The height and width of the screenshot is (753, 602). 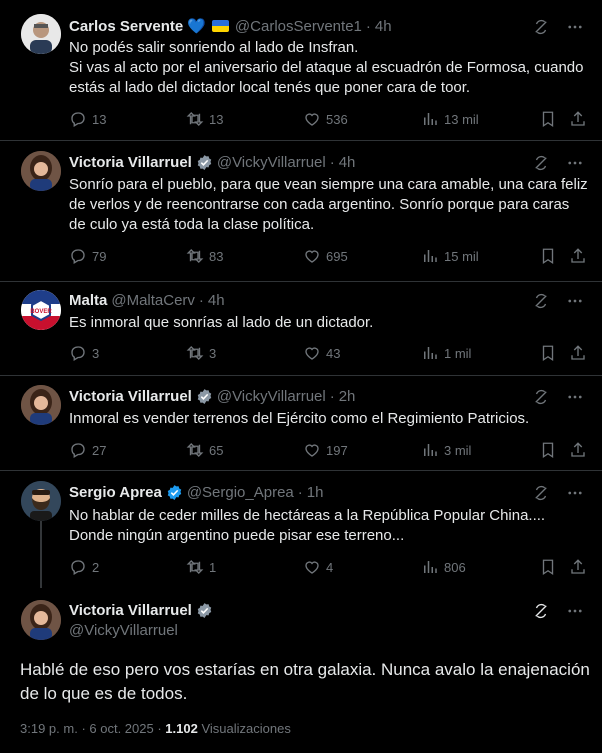 What do you see at coordinates (216, 119) in the screenshot?
I see `retweet-count: 13` at bounding box center [216, 119].